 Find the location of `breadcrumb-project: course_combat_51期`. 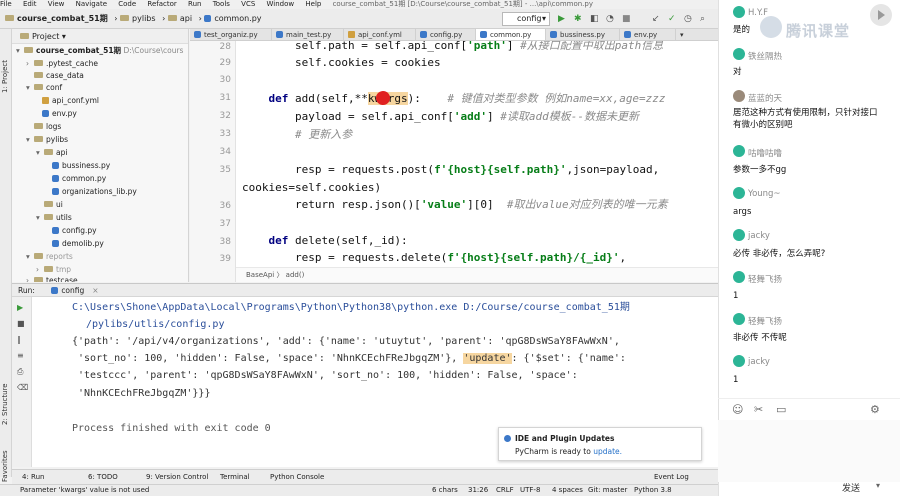

breadcrumb-project: course_combat_51期 is located at coordinates (62, 18).